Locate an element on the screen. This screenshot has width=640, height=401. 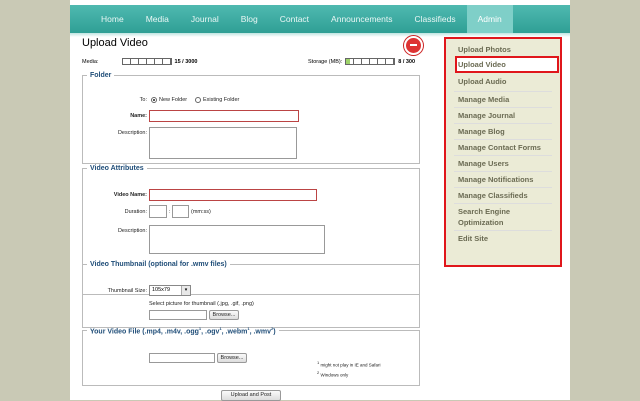
folder-legend: Folder is located at coordinates (101, 75).